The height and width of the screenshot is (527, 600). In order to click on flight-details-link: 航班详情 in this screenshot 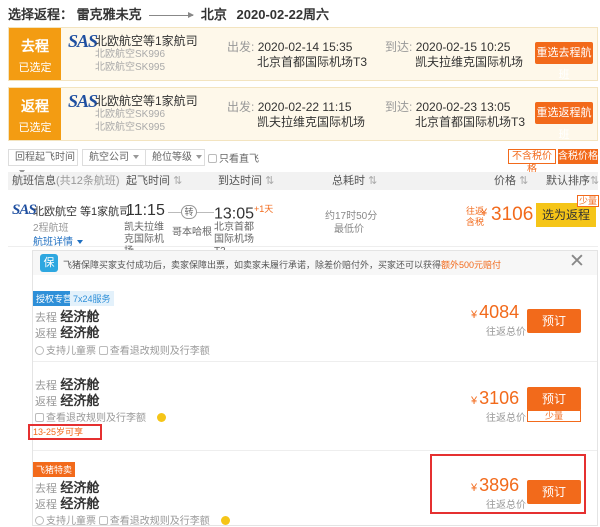, I will do `click(58, 240)`.